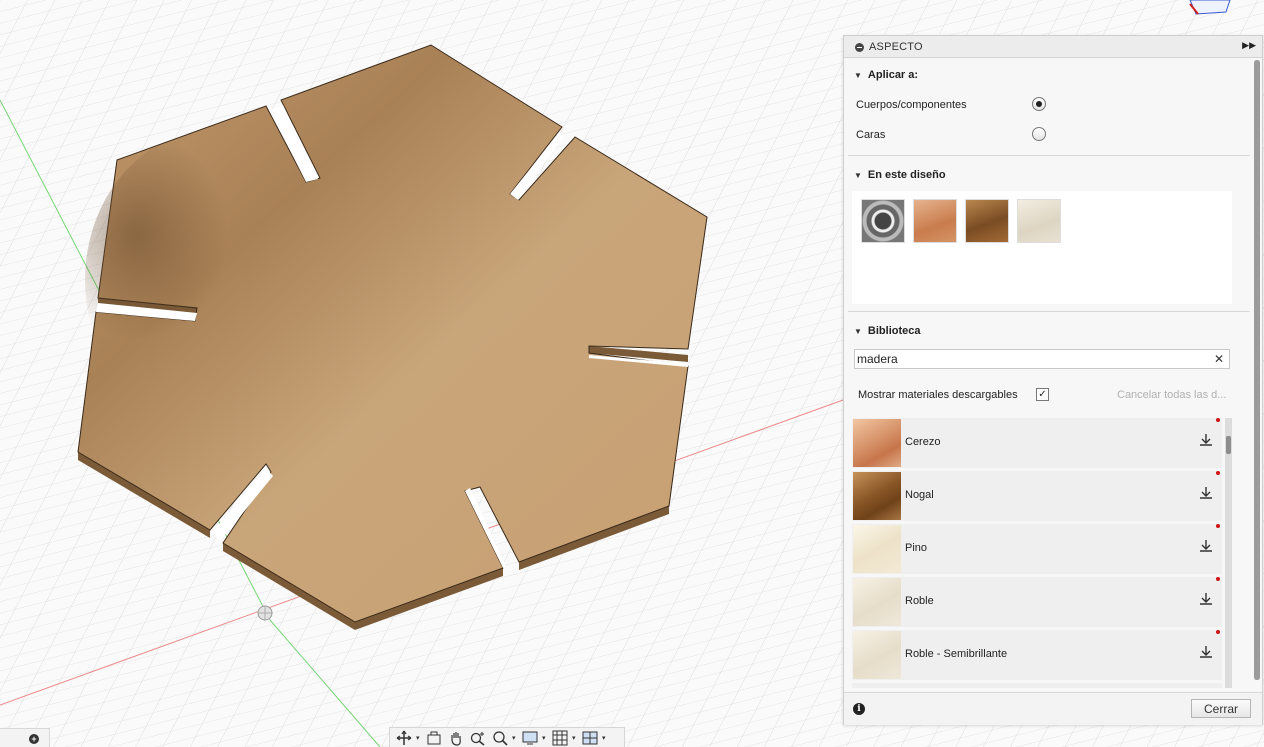 The image size is (1264, 747). I want to click on section-apply-to: ▼ Aplicar a:, so click(886, 75).